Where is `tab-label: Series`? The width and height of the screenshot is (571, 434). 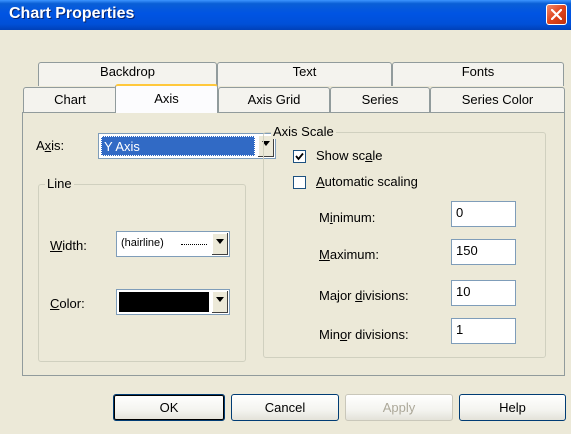 tab-label: Series is located at coordinates (380, 99).